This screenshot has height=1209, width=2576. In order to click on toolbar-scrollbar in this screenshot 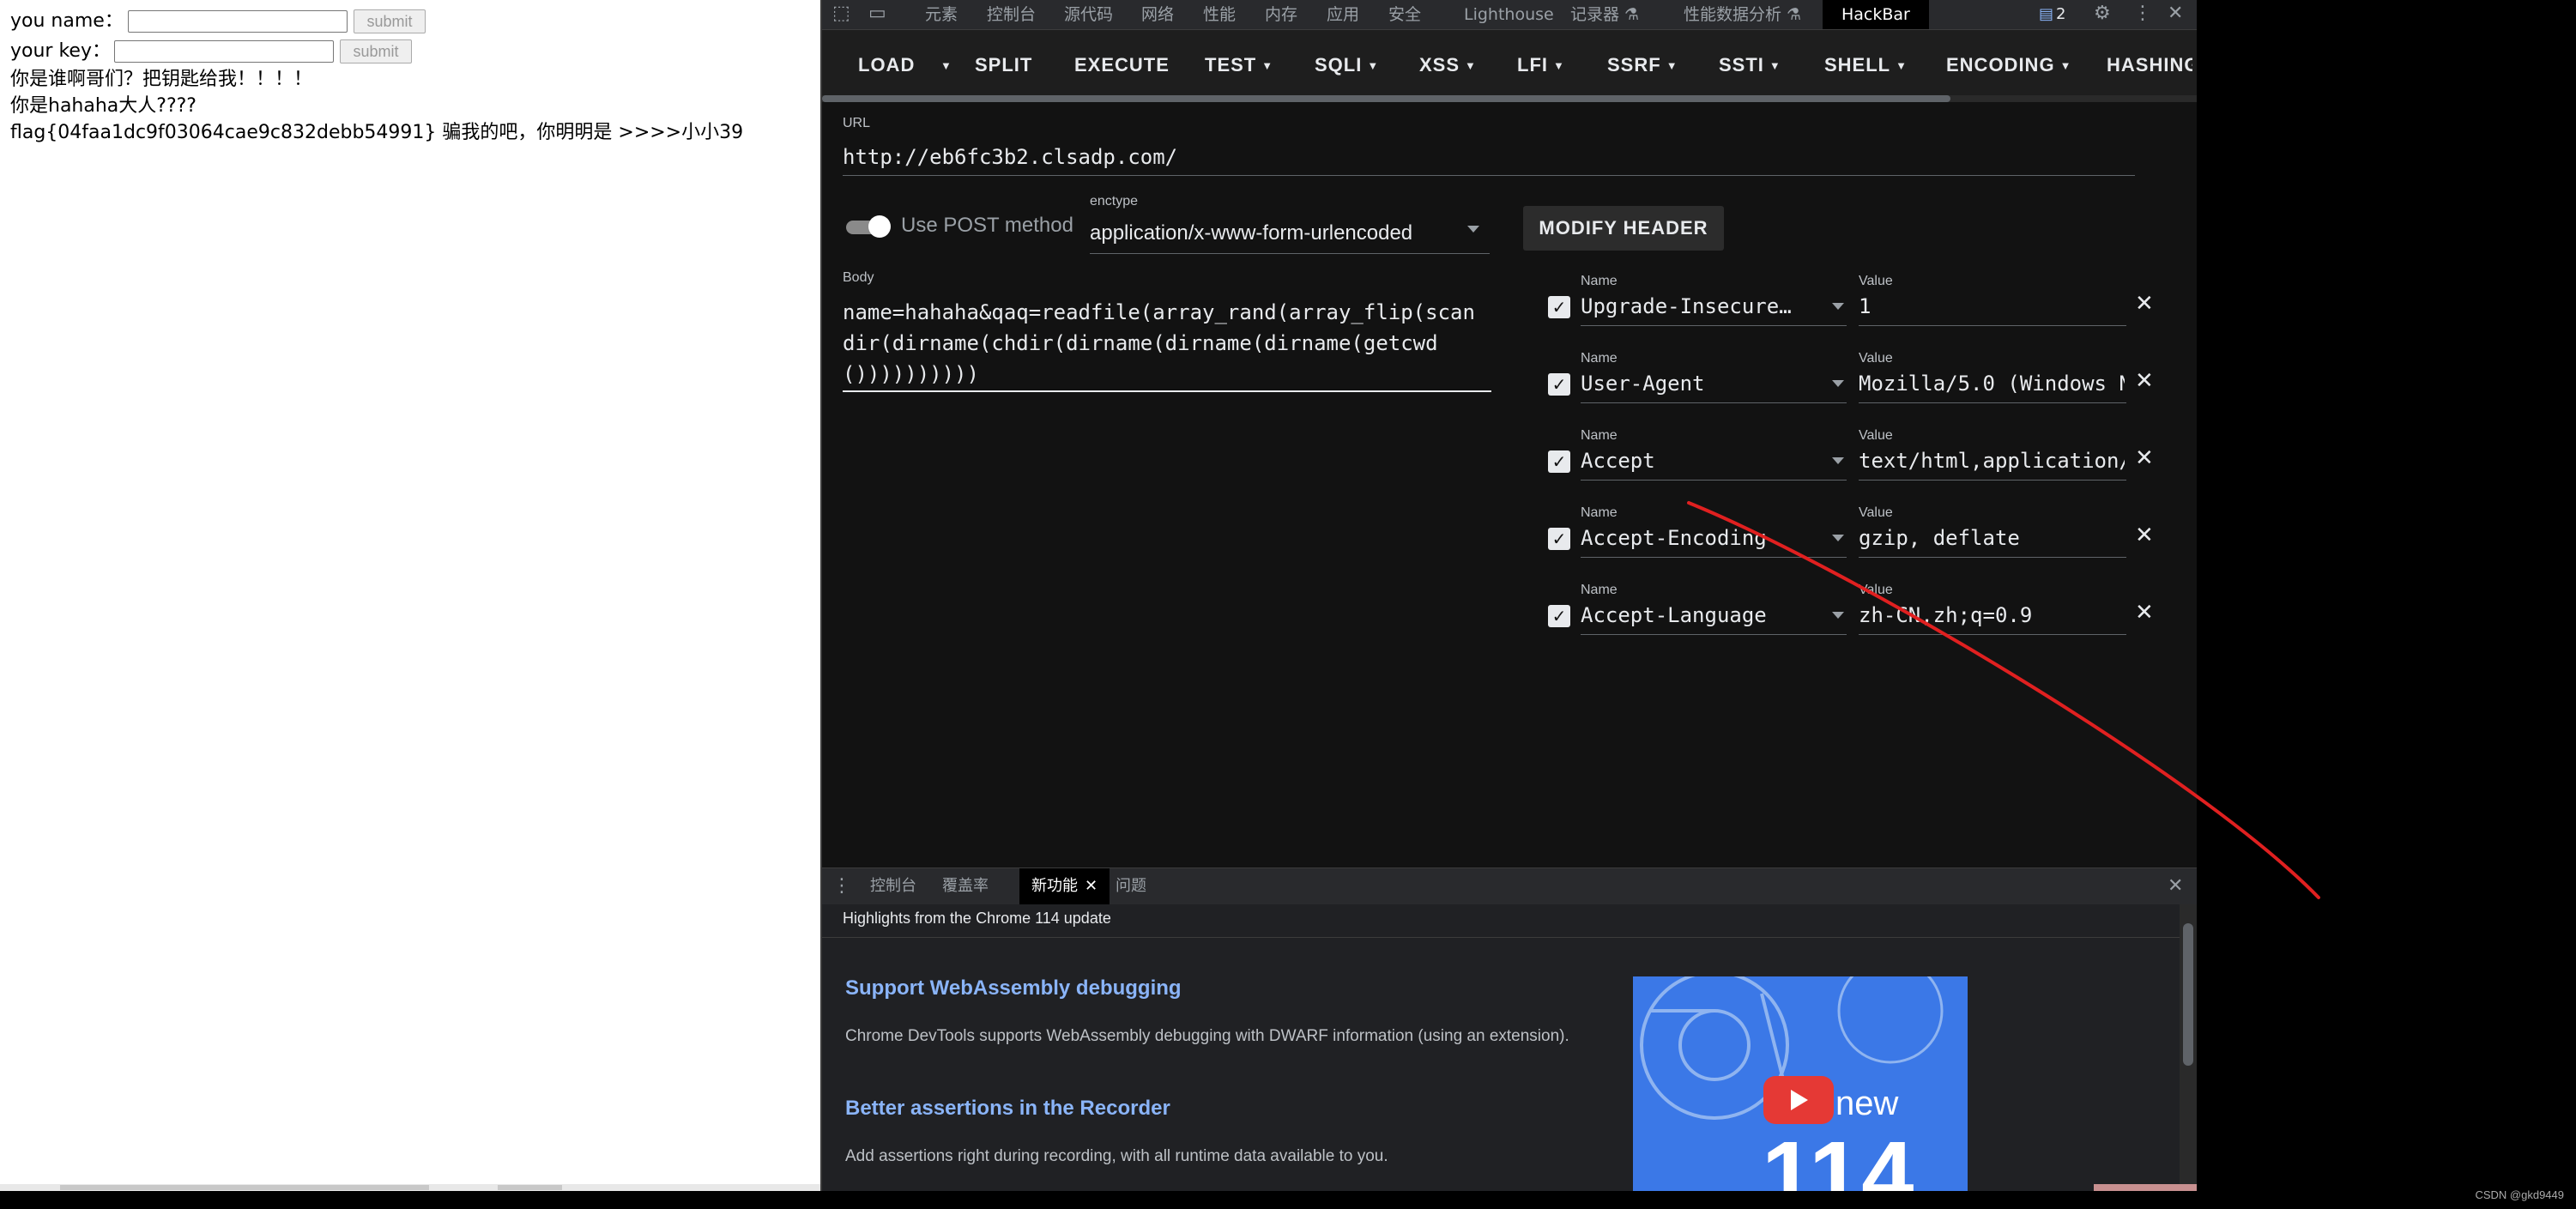, I will do `click(1509, 98)`.